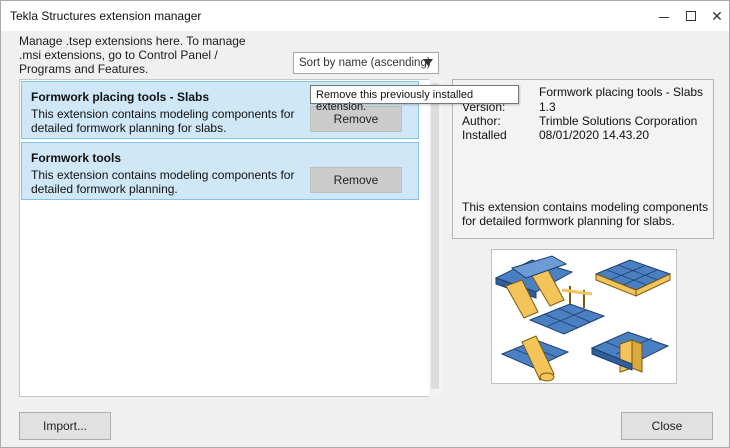 This screenshot has width=730, height=448. I want to click on remove-button: Remove, so click(356, 180).